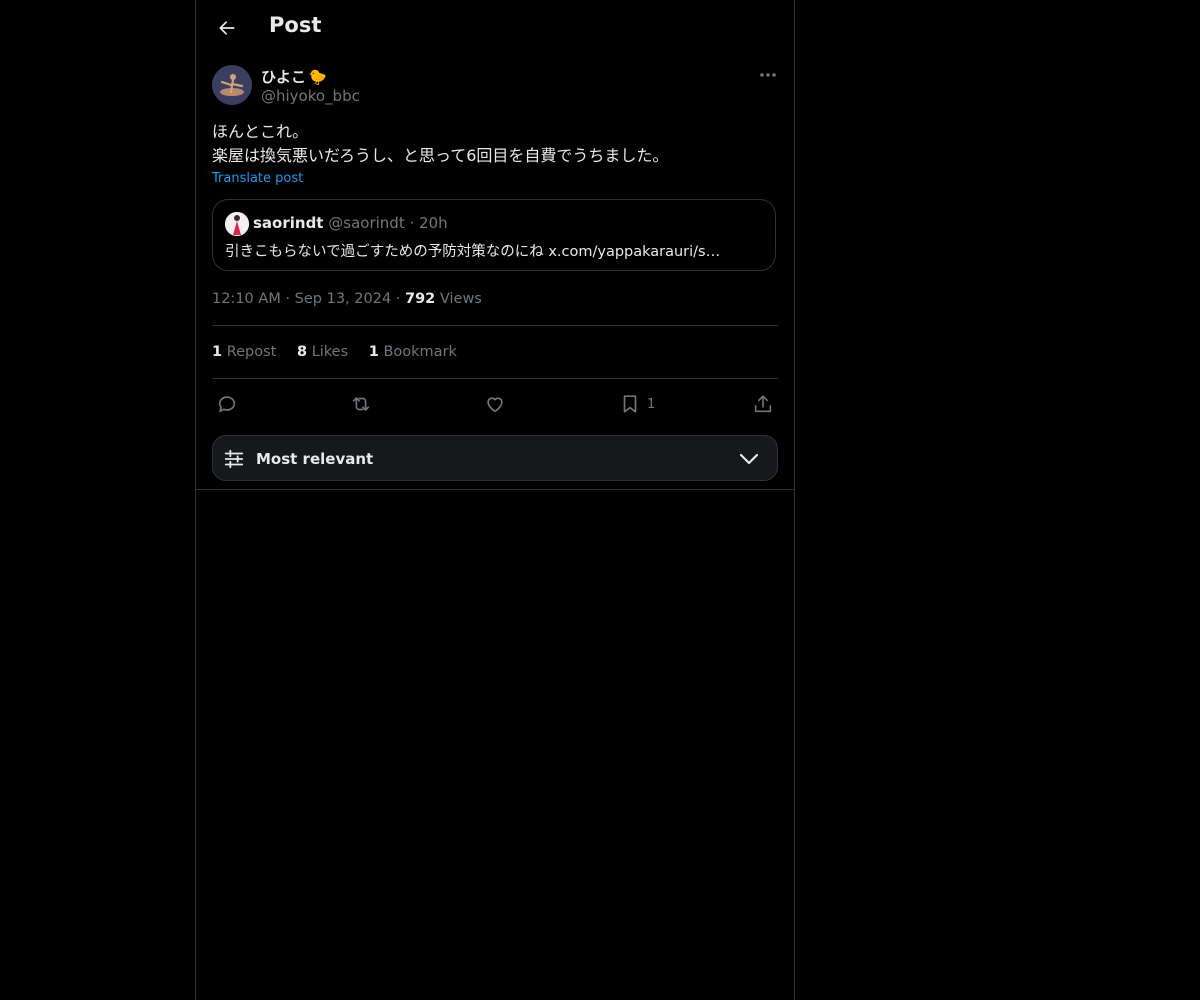  I want to click on share-button, so click(763, 404).